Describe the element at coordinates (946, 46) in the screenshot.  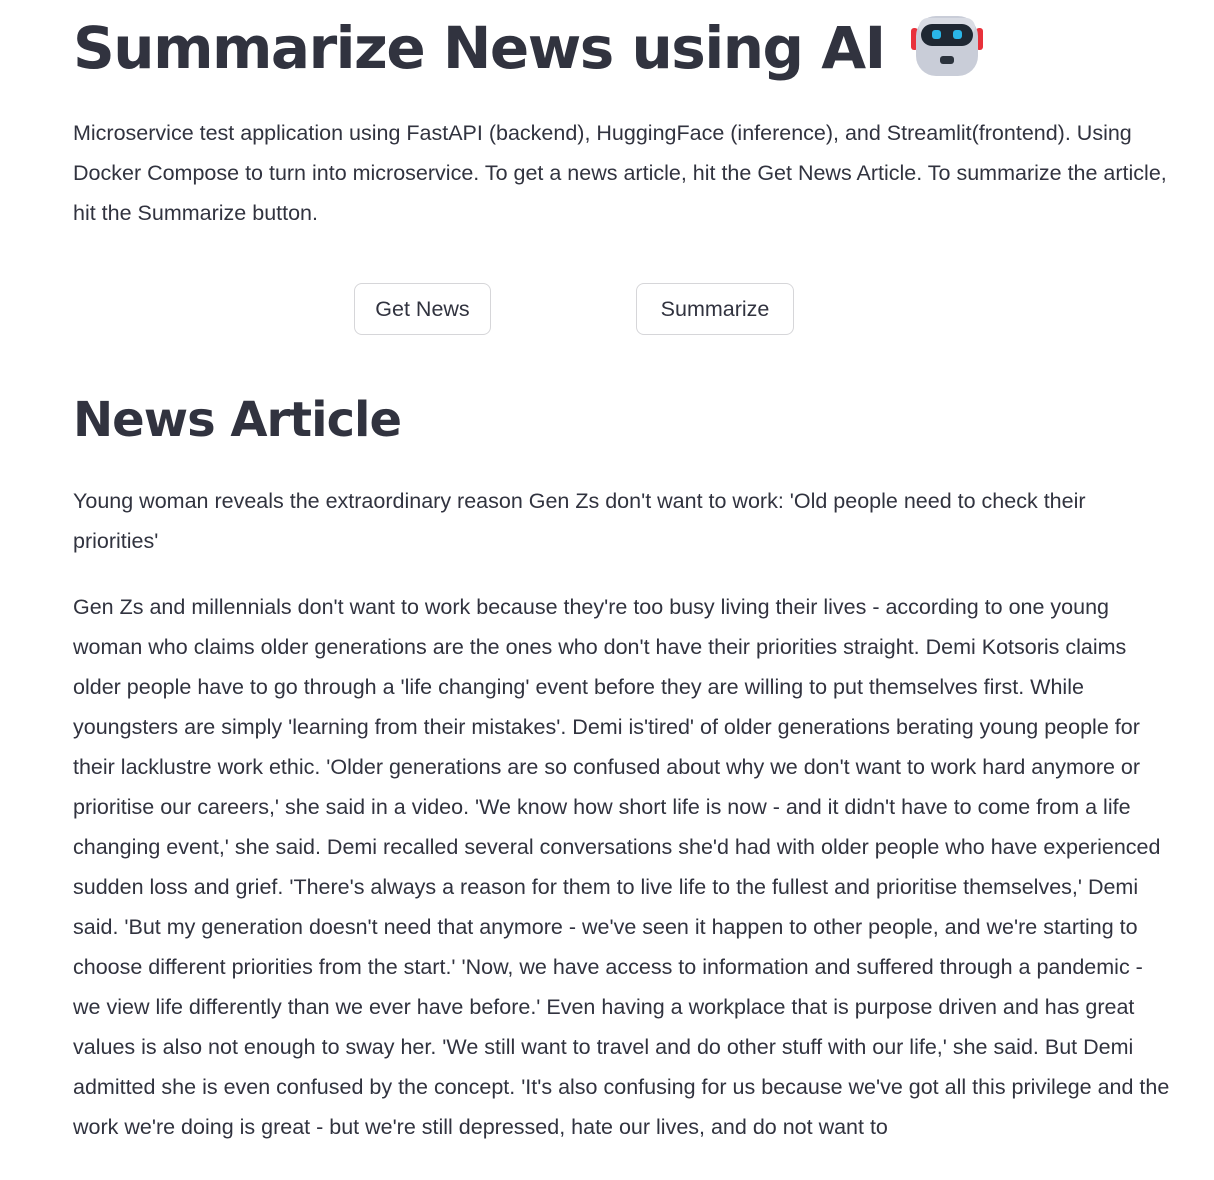
I see `robot-icon` at that location.